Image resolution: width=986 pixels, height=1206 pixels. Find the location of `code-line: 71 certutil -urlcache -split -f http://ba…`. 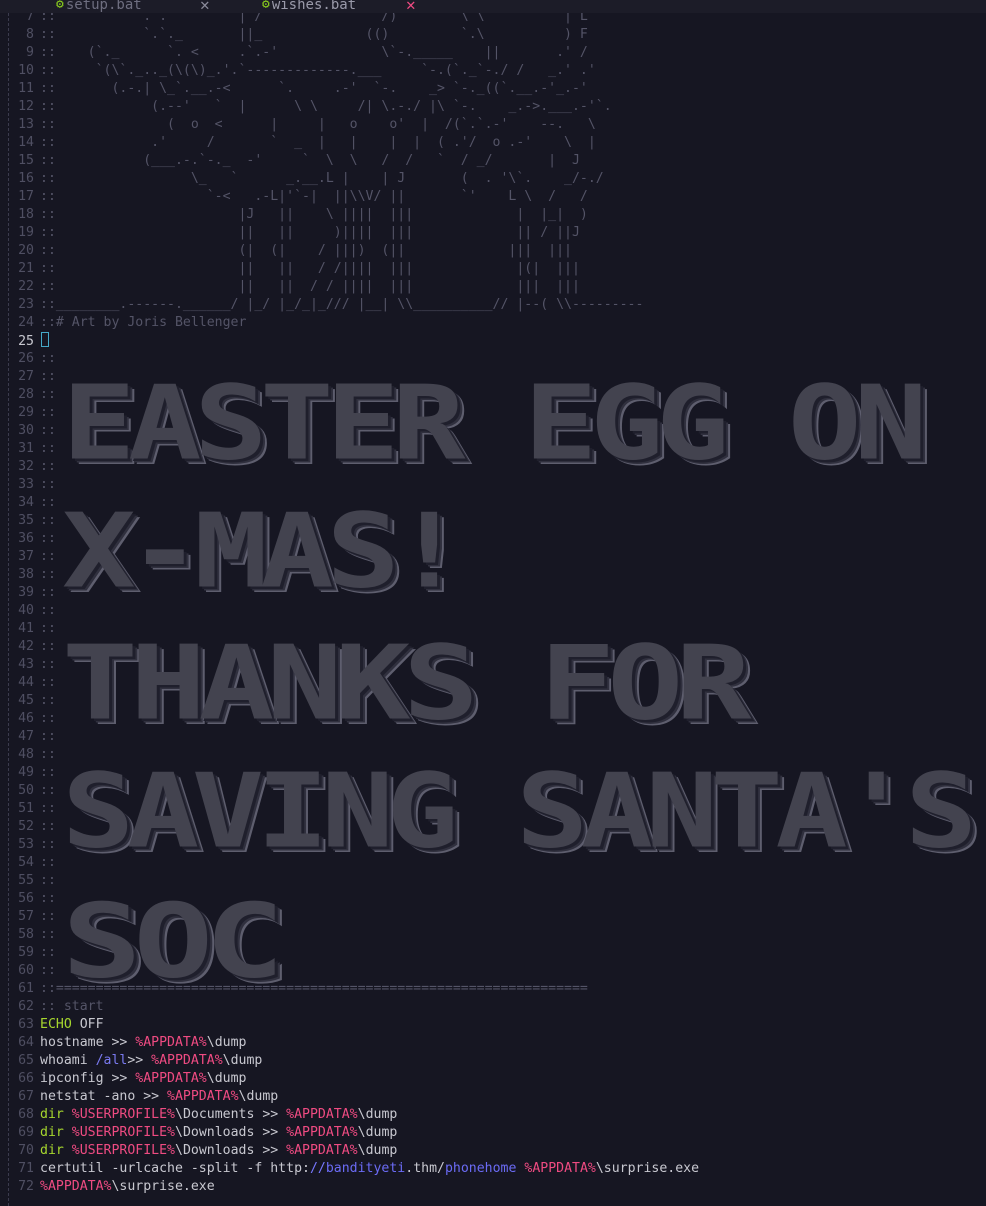

code-line: 71 certutil -urlcache -split -f http://ba… is located at coordinates (493, 1169).